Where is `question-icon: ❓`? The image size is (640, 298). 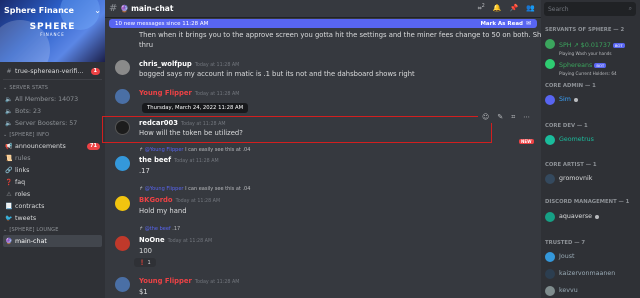
question-icon: ❓ is located at coordinates (9, 182).